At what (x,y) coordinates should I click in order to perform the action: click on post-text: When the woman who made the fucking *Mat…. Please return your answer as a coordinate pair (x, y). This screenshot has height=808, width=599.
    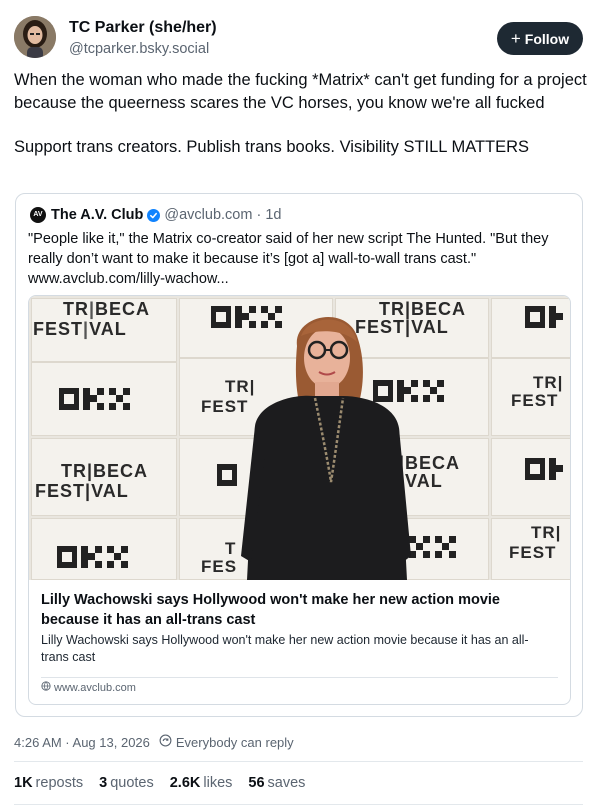
    Looking at the image, I should click on (301, 114).